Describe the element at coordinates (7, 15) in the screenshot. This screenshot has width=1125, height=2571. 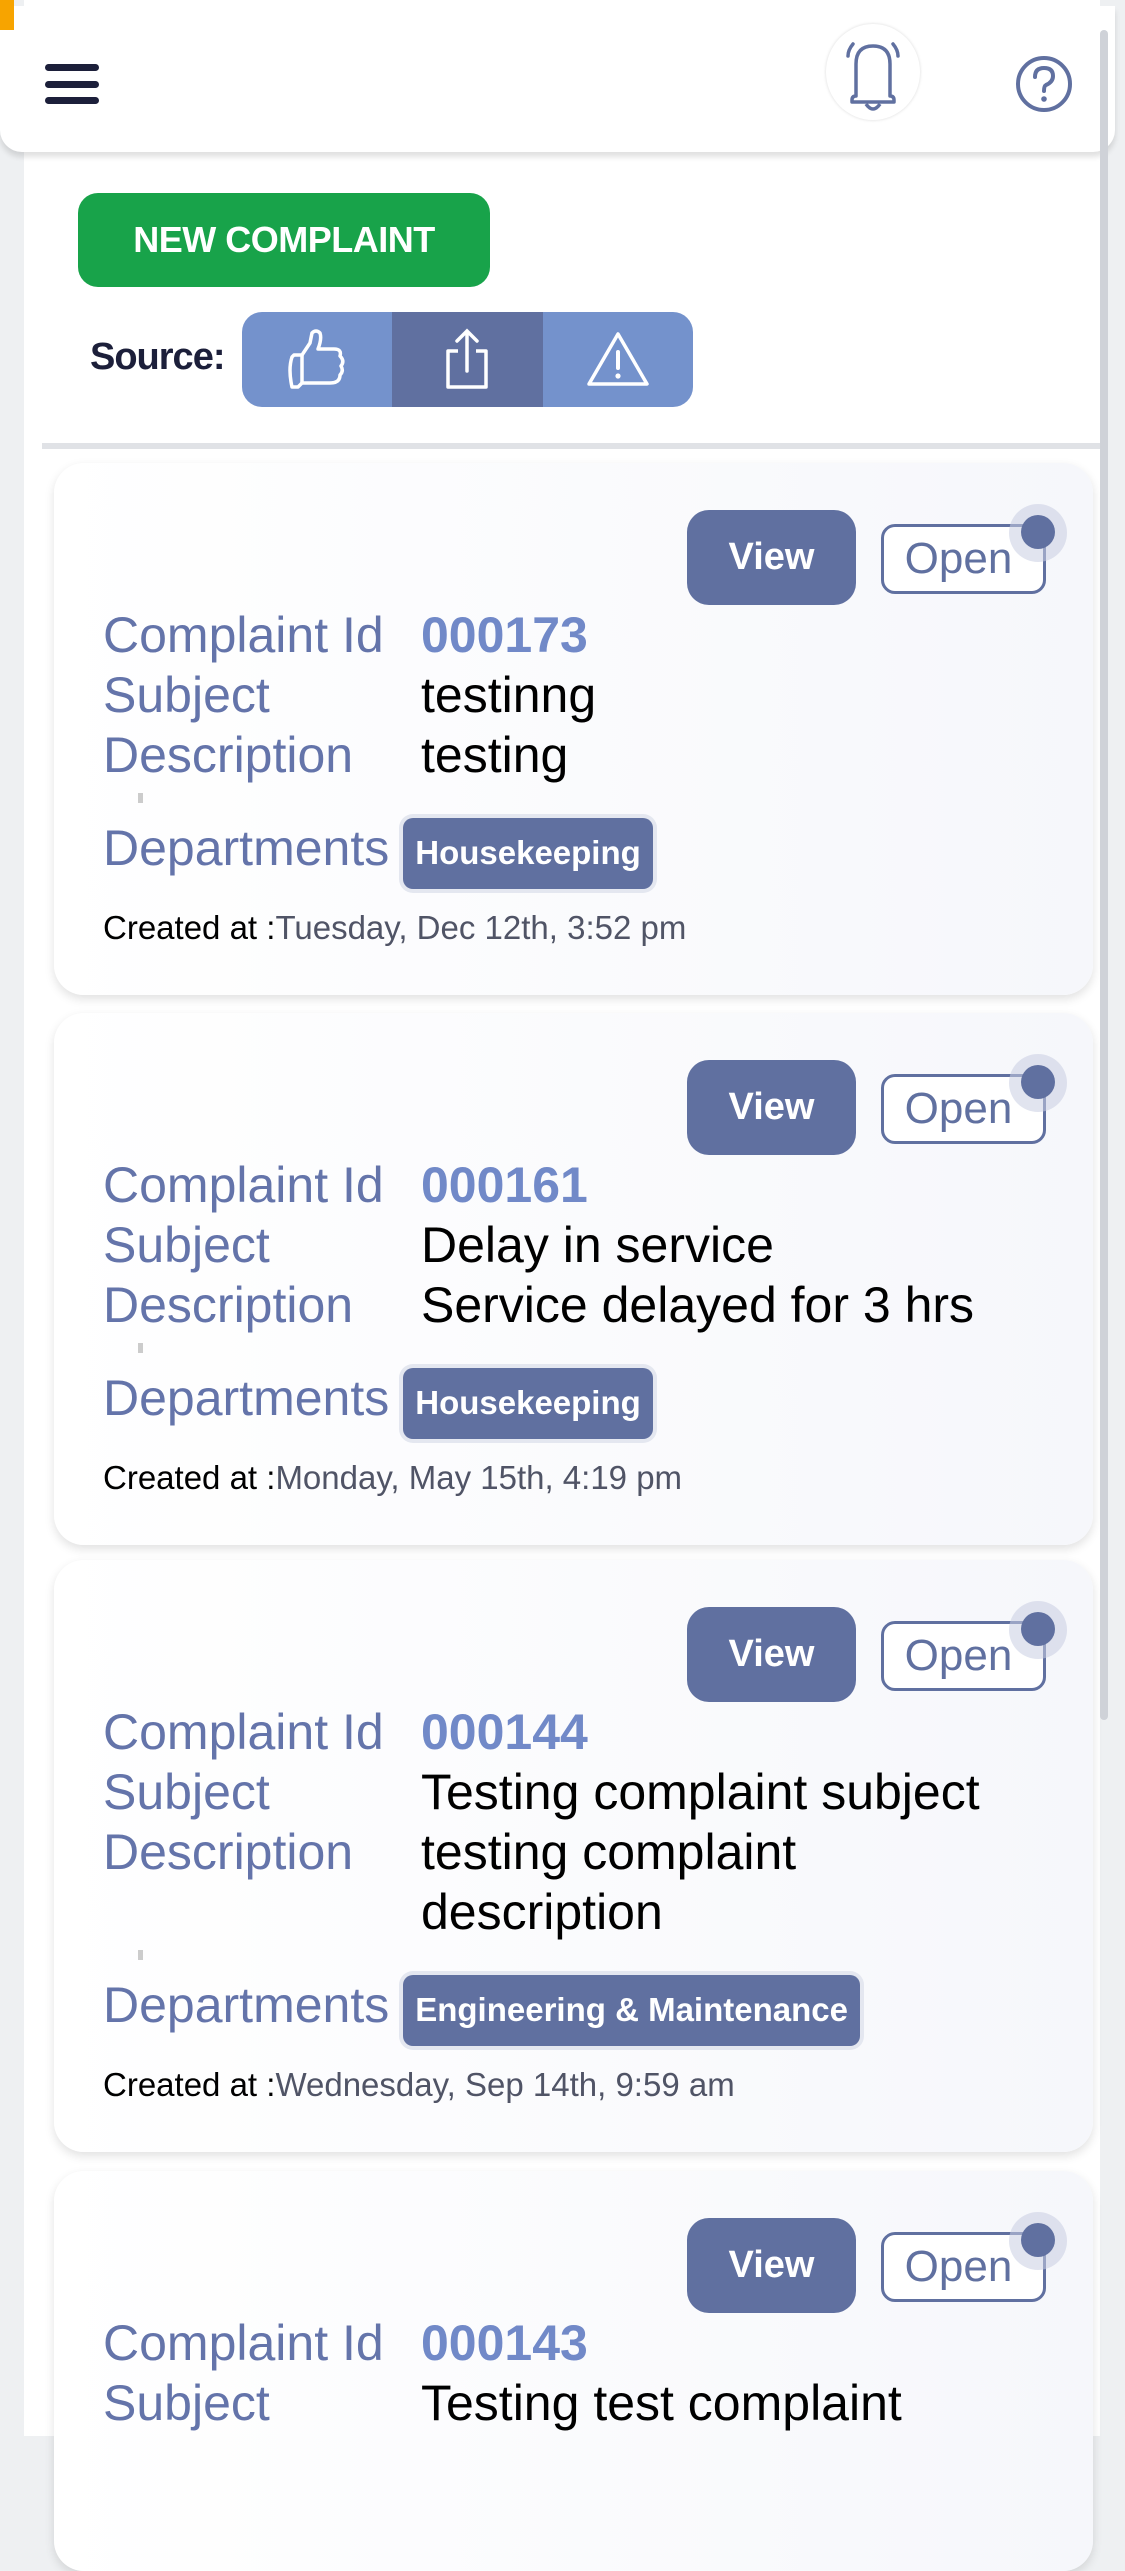
I see `status-indicator` at that location.